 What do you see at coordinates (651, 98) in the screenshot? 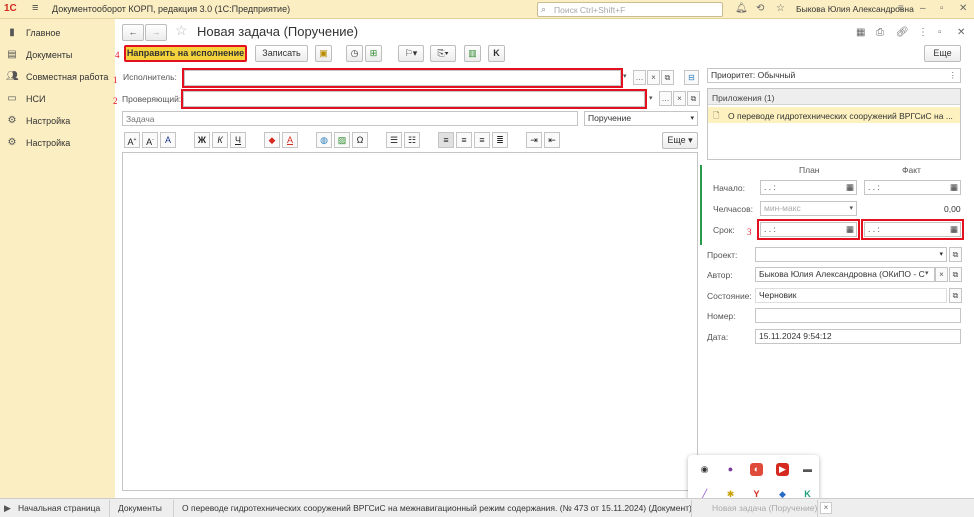
I see `checker-dropdown-icon: ▾` at bounding box center [651, 98].